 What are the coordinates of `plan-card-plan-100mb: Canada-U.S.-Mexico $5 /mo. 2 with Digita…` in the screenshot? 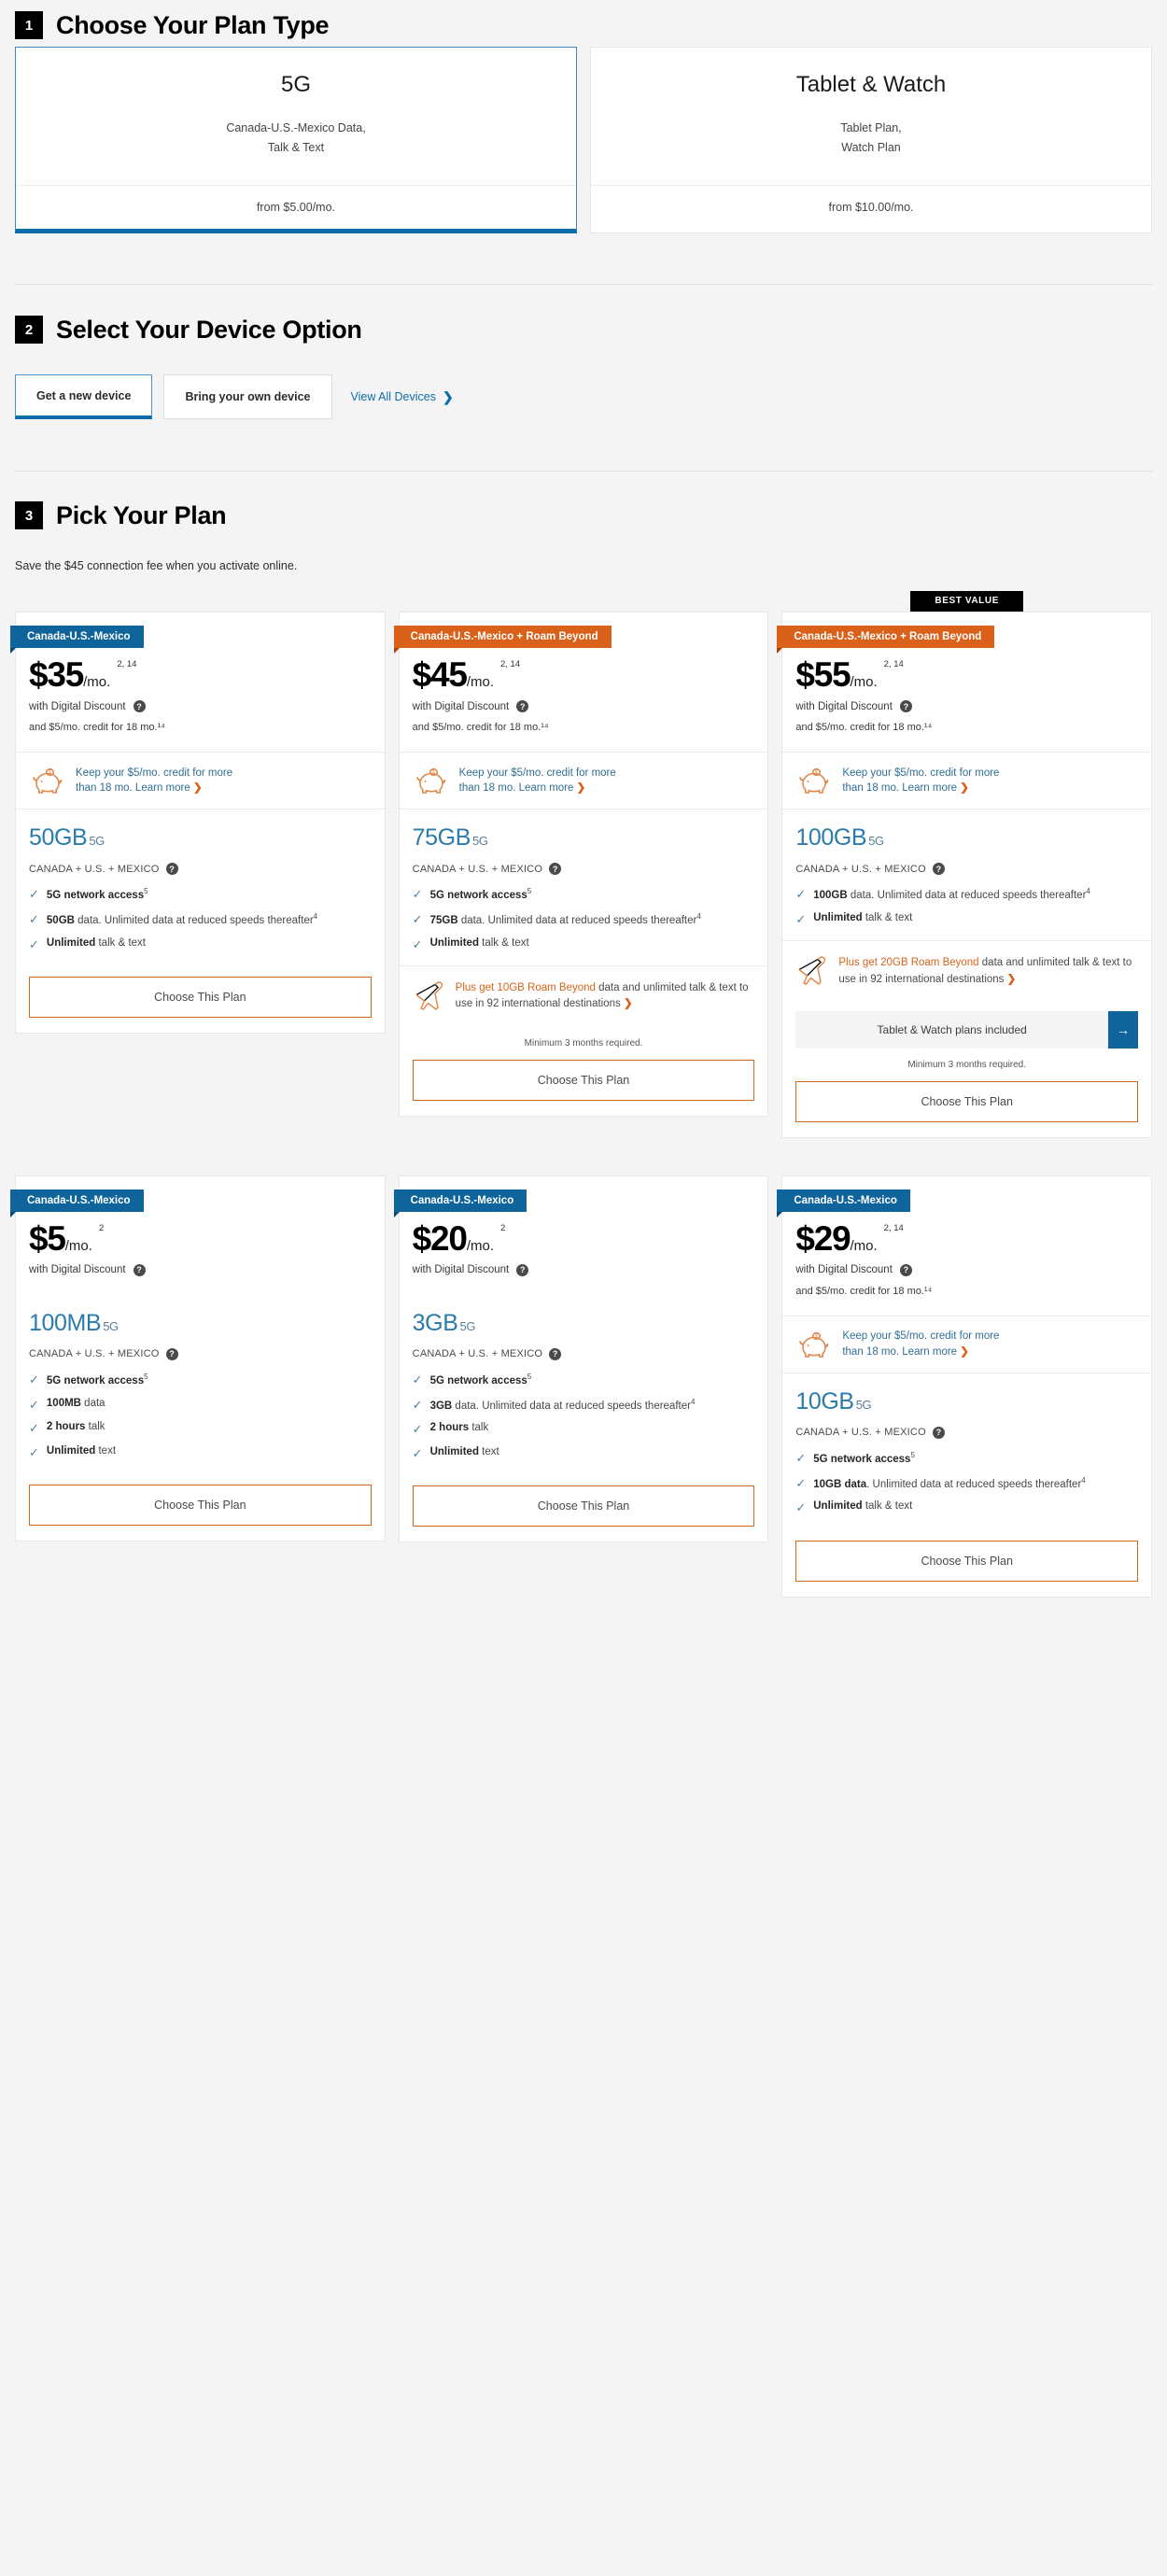 It's located at (198, 1359).